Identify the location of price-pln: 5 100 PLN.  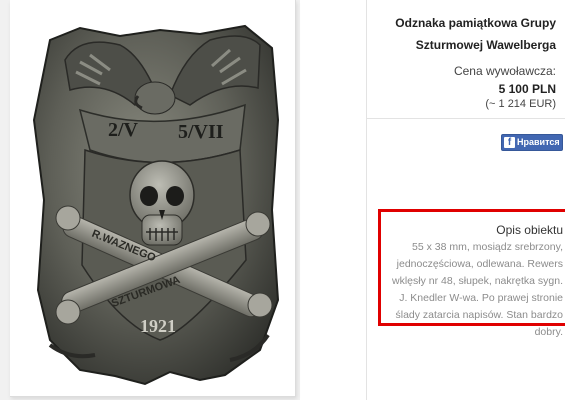
(527, 89).